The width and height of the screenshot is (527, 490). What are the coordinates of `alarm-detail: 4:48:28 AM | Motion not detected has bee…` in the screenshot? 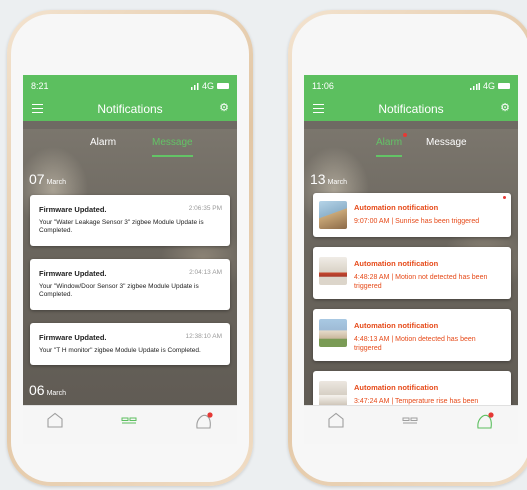 It's located at (421, 282).